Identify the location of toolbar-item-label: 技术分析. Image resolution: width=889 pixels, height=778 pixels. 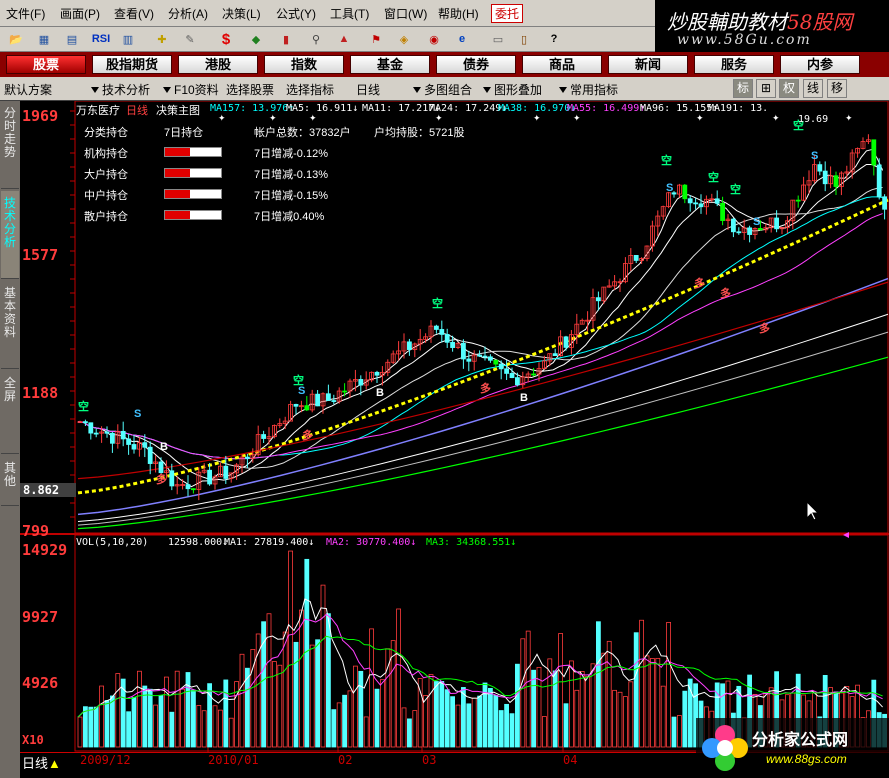
(126, 90).